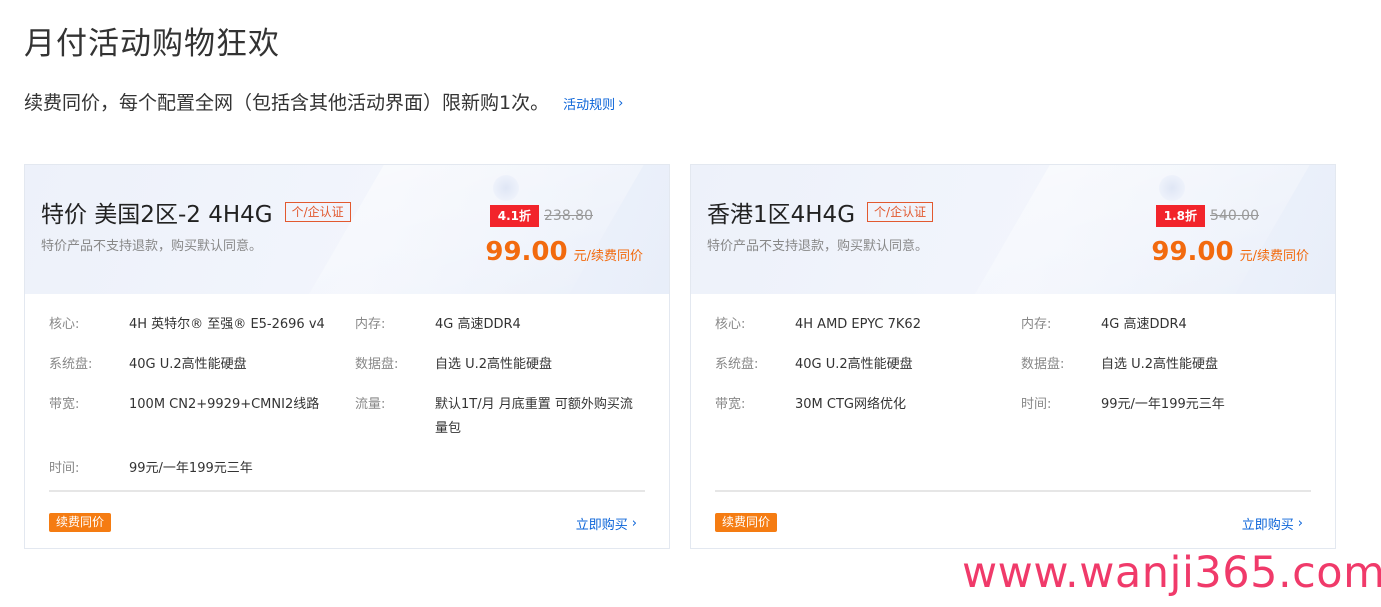 This screenshot has height=607, width=1381. I want to click on spec-value: 4H AMD EPYC 7K62, so click(858, 324).